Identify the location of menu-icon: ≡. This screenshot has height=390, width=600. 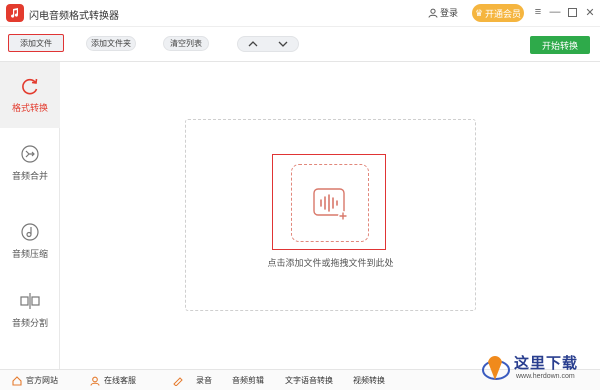
(538, 12).